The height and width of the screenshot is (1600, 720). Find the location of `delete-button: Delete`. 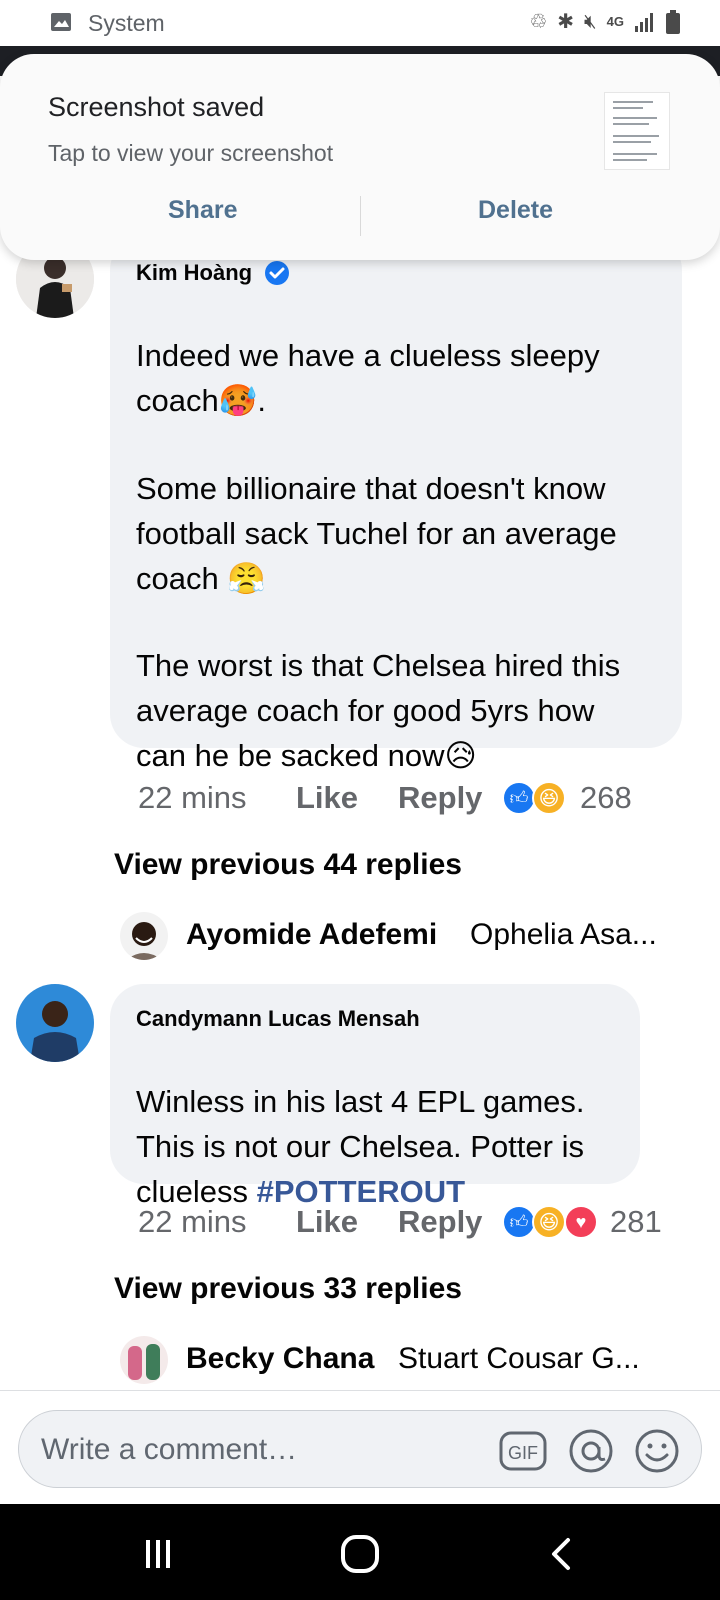

delete-button: Delete is located at coordinates (515, 210).